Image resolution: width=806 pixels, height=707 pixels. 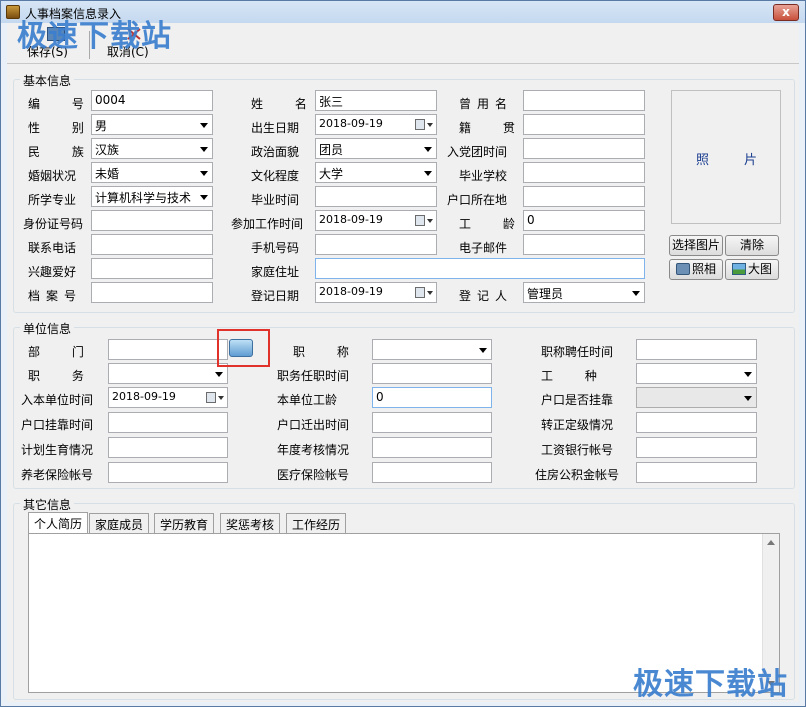 I want to click on duty-label: 职 务, so click(x=63, y=376).